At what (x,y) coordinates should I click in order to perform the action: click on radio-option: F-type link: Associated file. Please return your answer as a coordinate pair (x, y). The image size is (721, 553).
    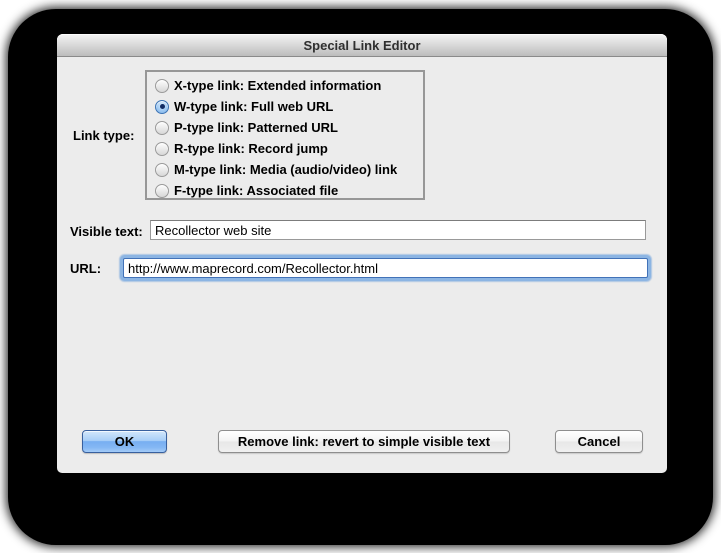
    Looking at the image, I should click on (285, 190).